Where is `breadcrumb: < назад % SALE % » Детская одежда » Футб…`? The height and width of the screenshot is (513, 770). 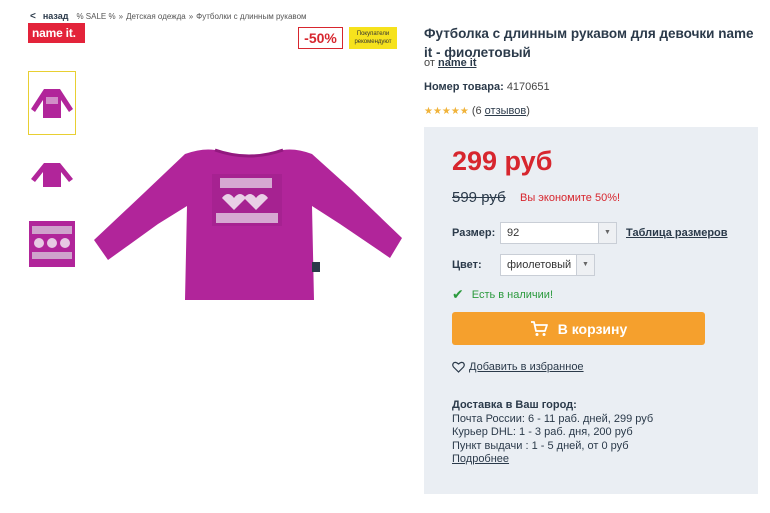
breadcrumb: < назад % SALE % » Детская одежда » Футб… is located at coordinates (168, 16).